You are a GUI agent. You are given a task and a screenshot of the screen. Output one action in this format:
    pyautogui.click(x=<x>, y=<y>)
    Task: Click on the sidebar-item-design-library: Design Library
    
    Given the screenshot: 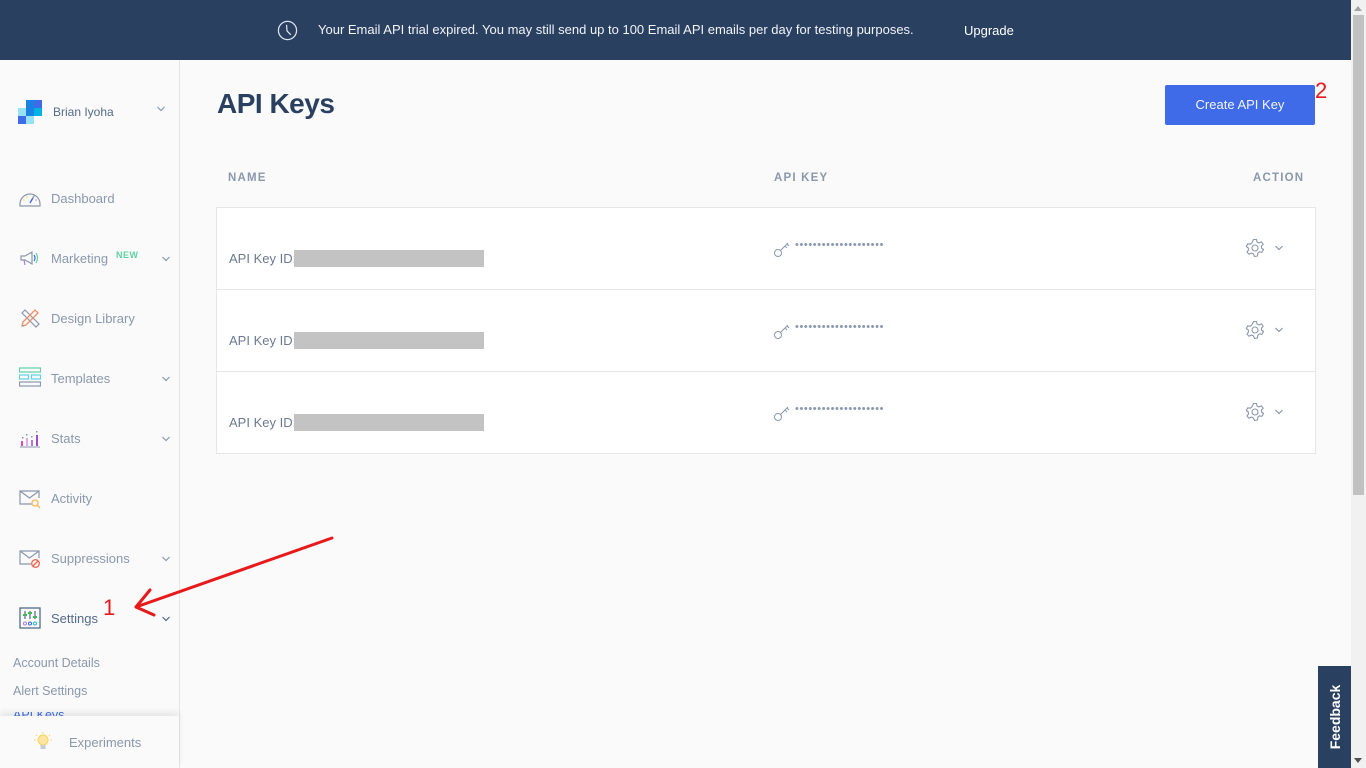 What is the action you would take?
    pyautogui.click(x=89, y=318)
    